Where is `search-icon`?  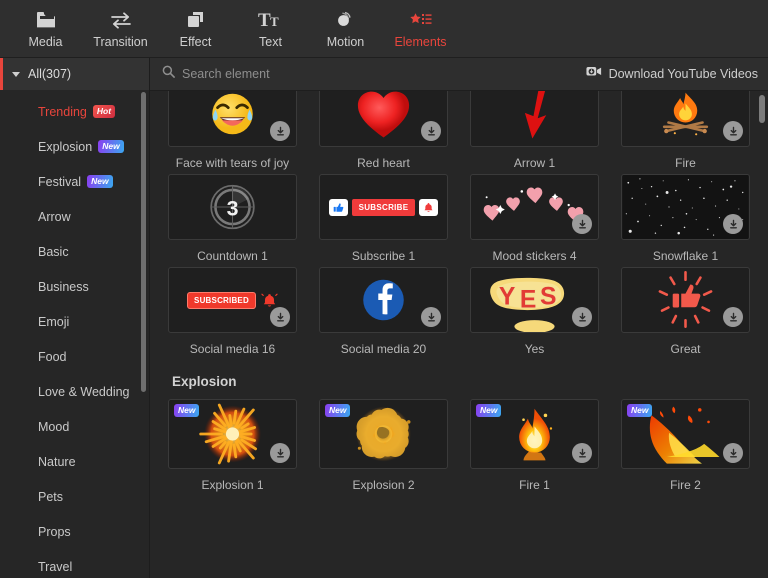 search-icon is located at coordinates (168, 74).